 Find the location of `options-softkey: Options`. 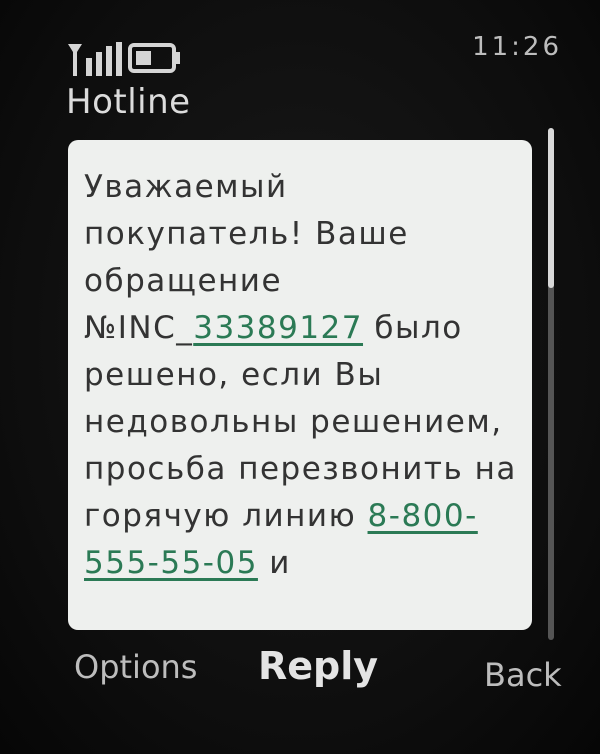

options-softkey: Options is located at coordinates (135, 667).